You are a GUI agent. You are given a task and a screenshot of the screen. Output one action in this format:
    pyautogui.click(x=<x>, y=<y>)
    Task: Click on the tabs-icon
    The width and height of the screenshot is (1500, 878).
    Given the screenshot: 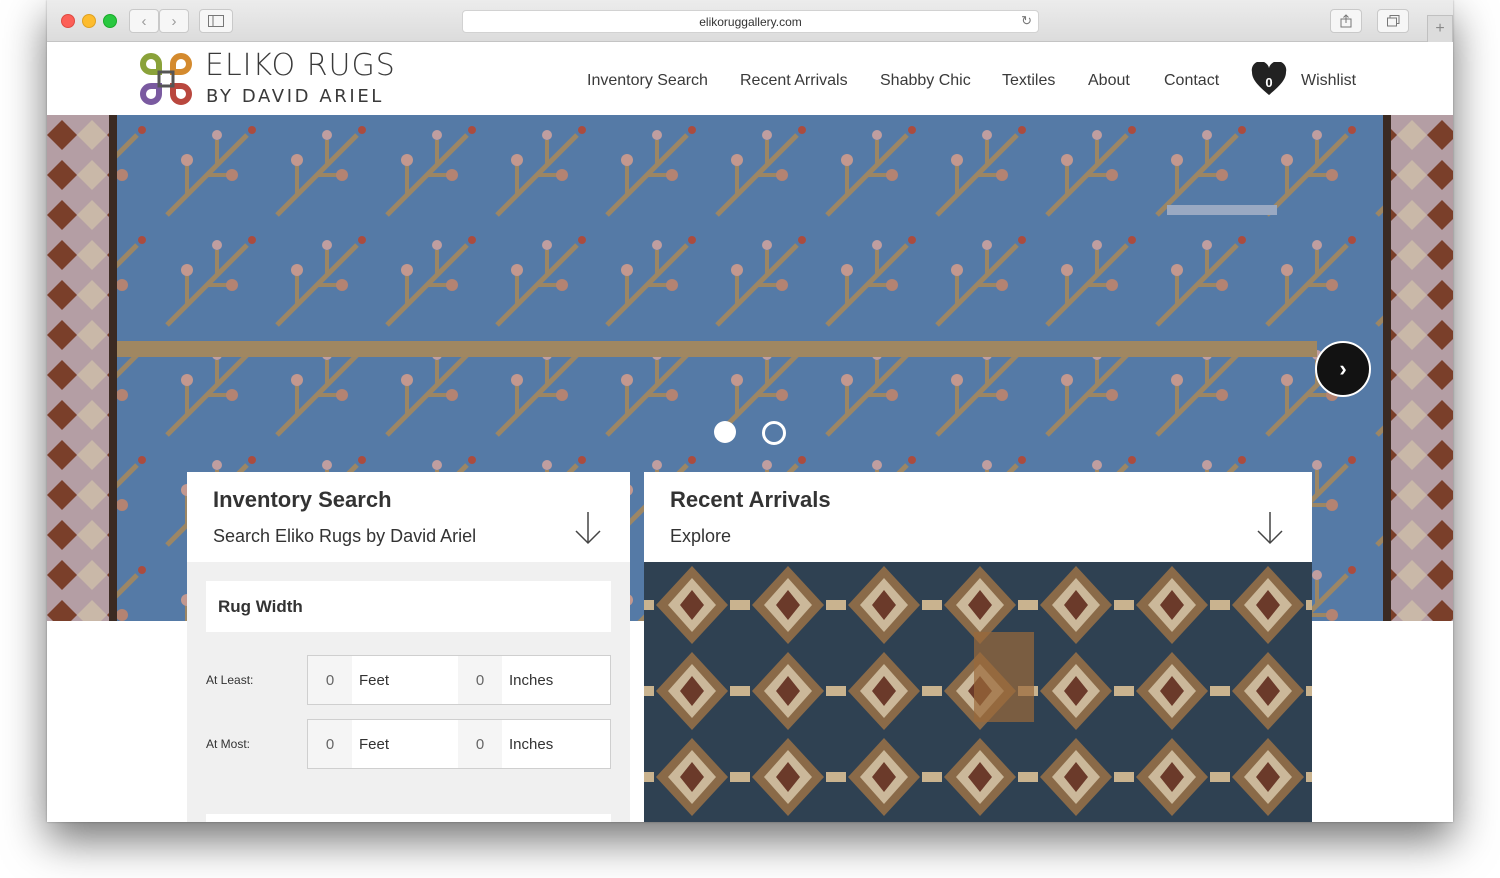 What is the action you would take?
    pyautogui.click(x=1392, y=21)
    